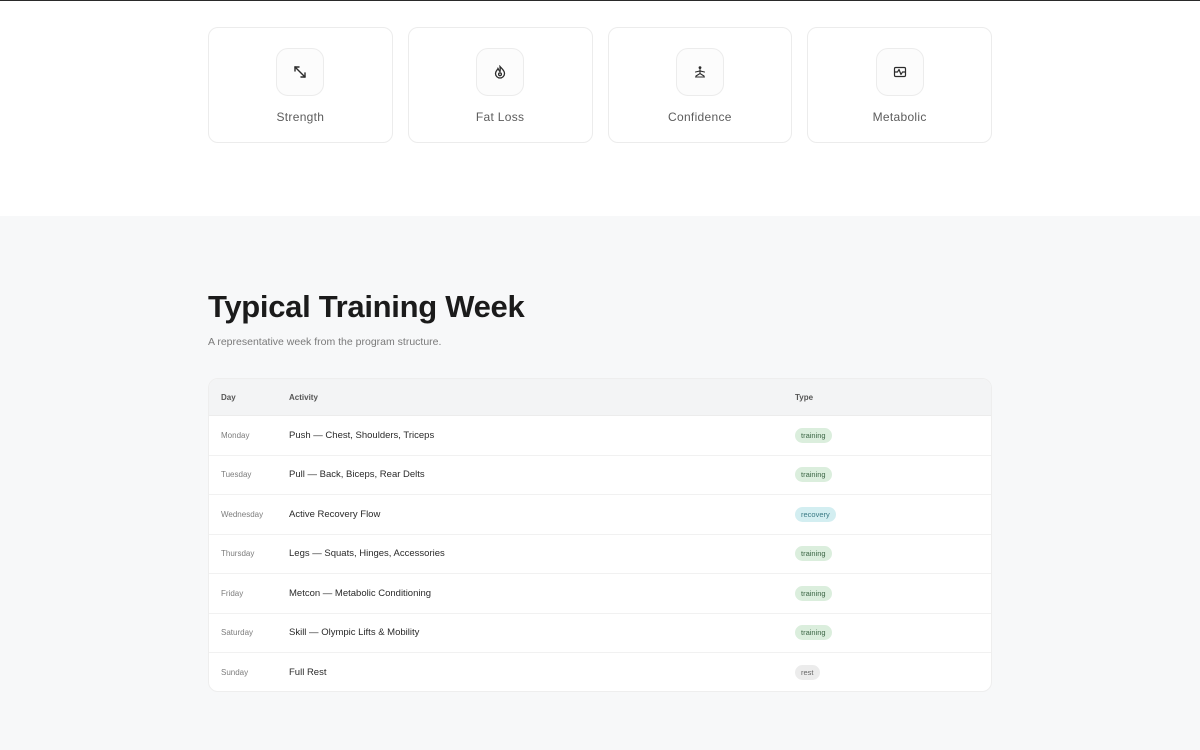 The width and height of the screenshot is (1200, 750). I want to click on day-cell: Tuesday, so click(236, 475).